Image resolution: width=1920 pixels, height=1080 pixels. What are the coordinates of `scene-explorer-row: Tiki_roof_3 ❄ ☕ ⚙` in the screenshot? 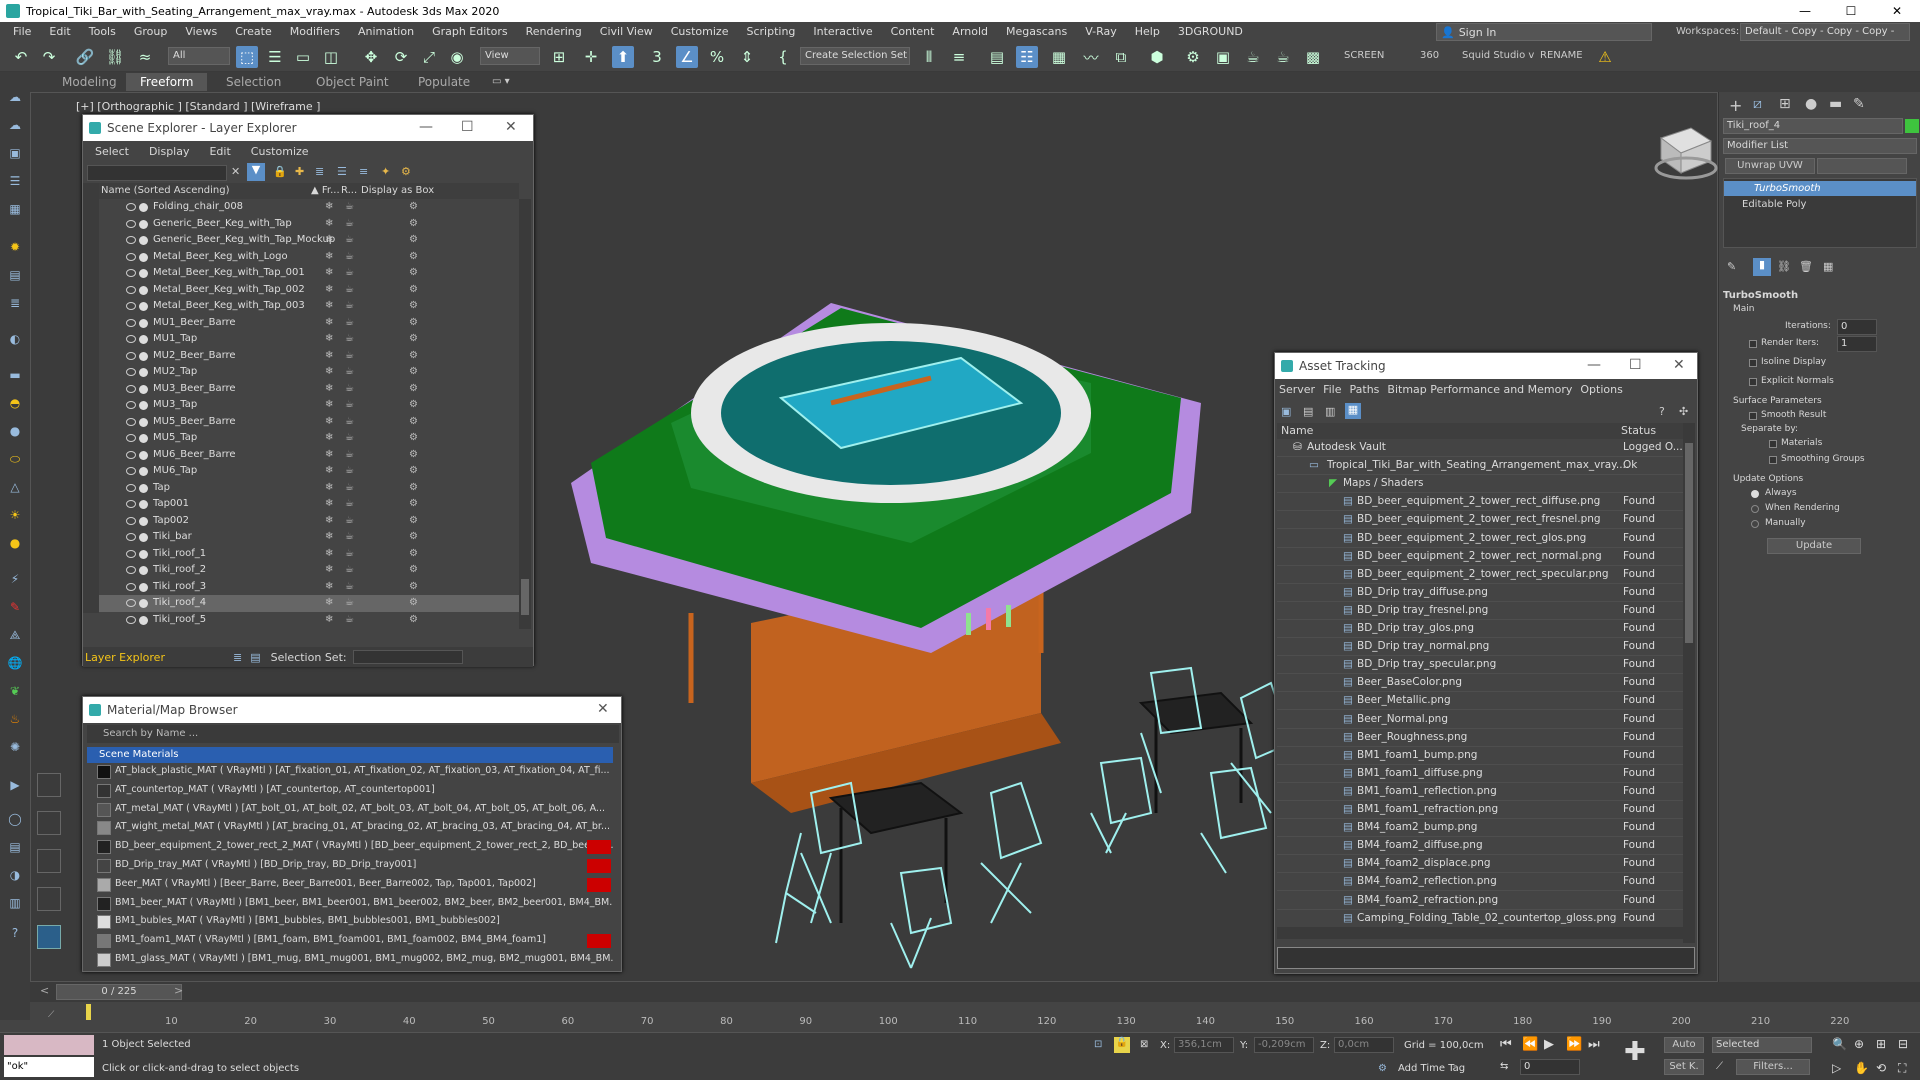 It's located at (309, 587).